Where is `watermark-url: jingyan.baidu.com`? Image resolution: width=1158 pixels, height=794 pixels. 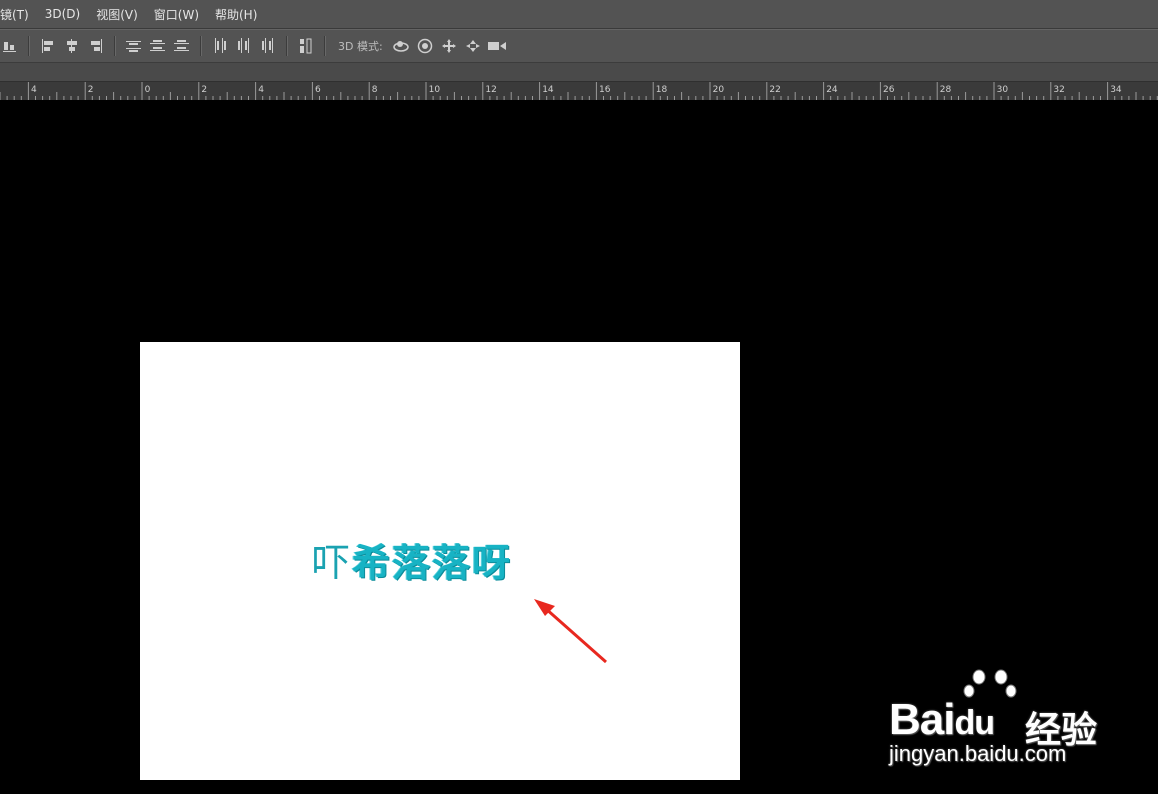 watermark-url: jingyan.baidu.com is located at coordinates (978, 753).